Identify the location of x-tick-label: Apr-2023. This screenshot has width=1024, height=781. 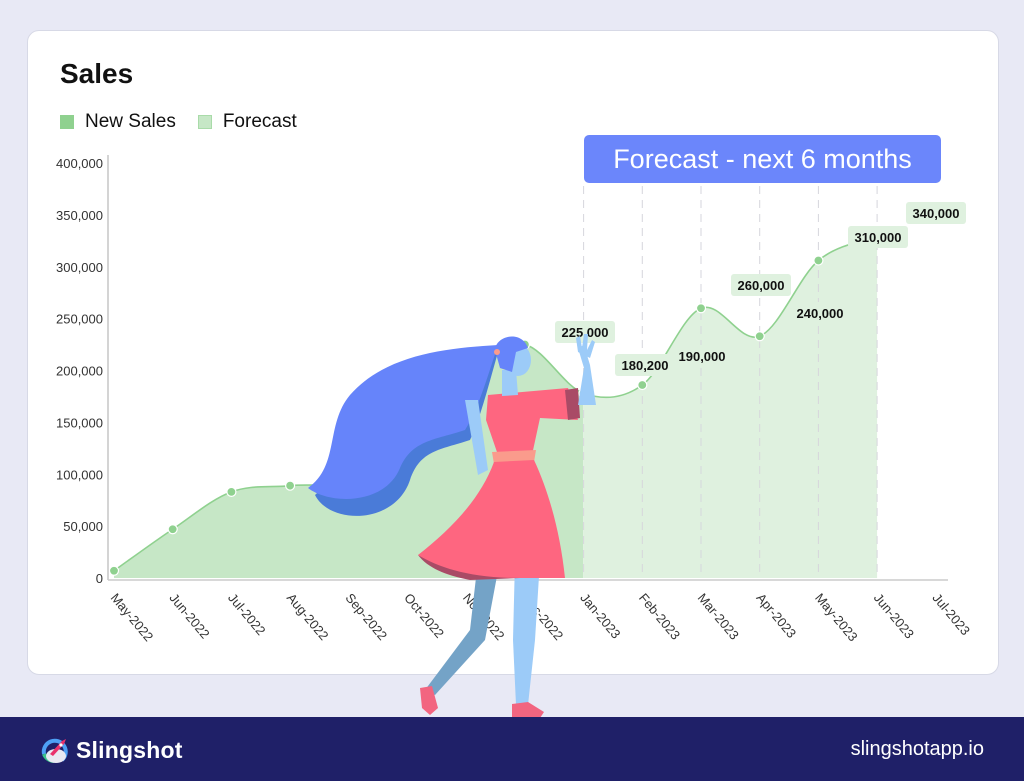
(776, 615).